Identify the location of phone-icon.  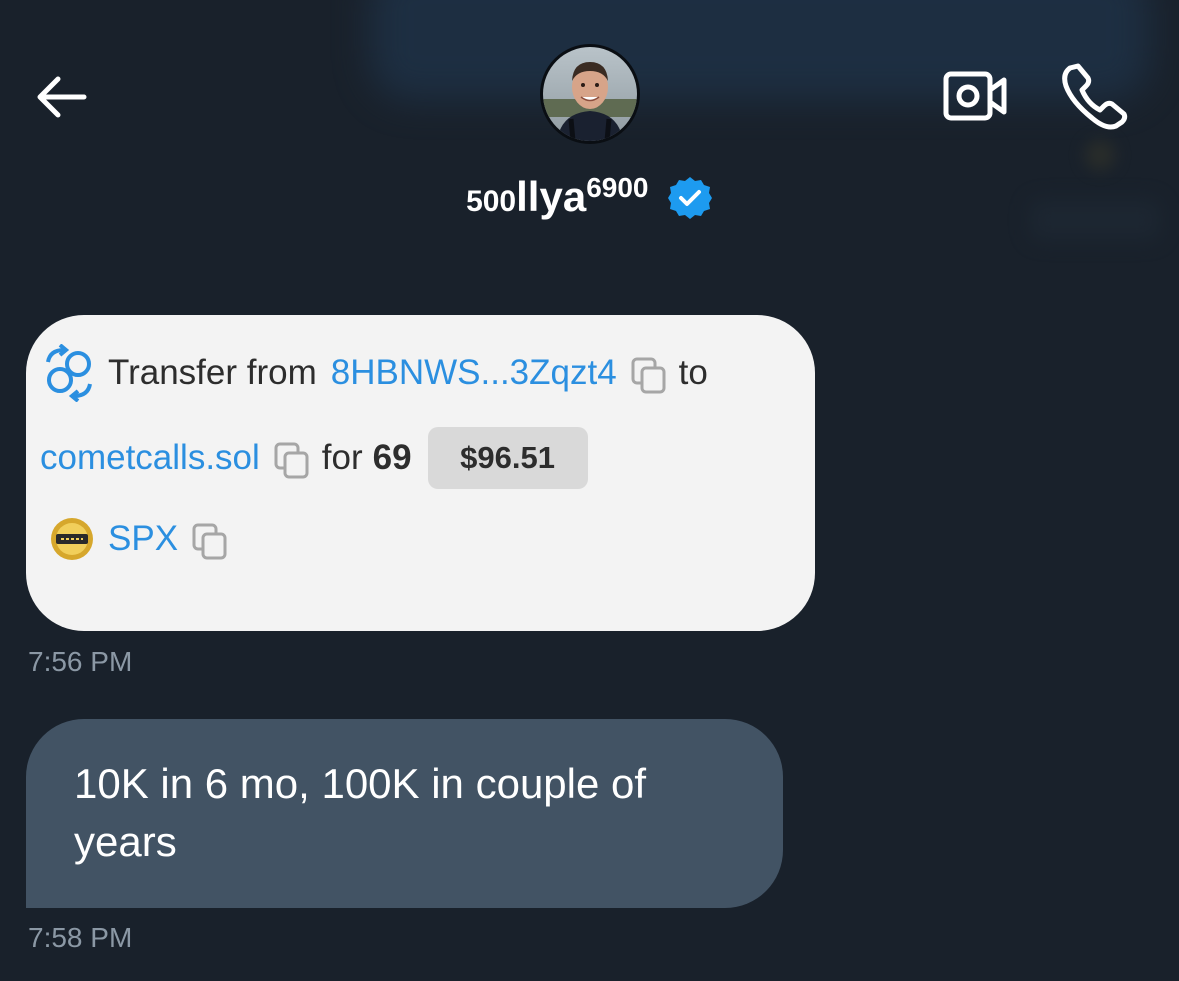
(1095, 96).